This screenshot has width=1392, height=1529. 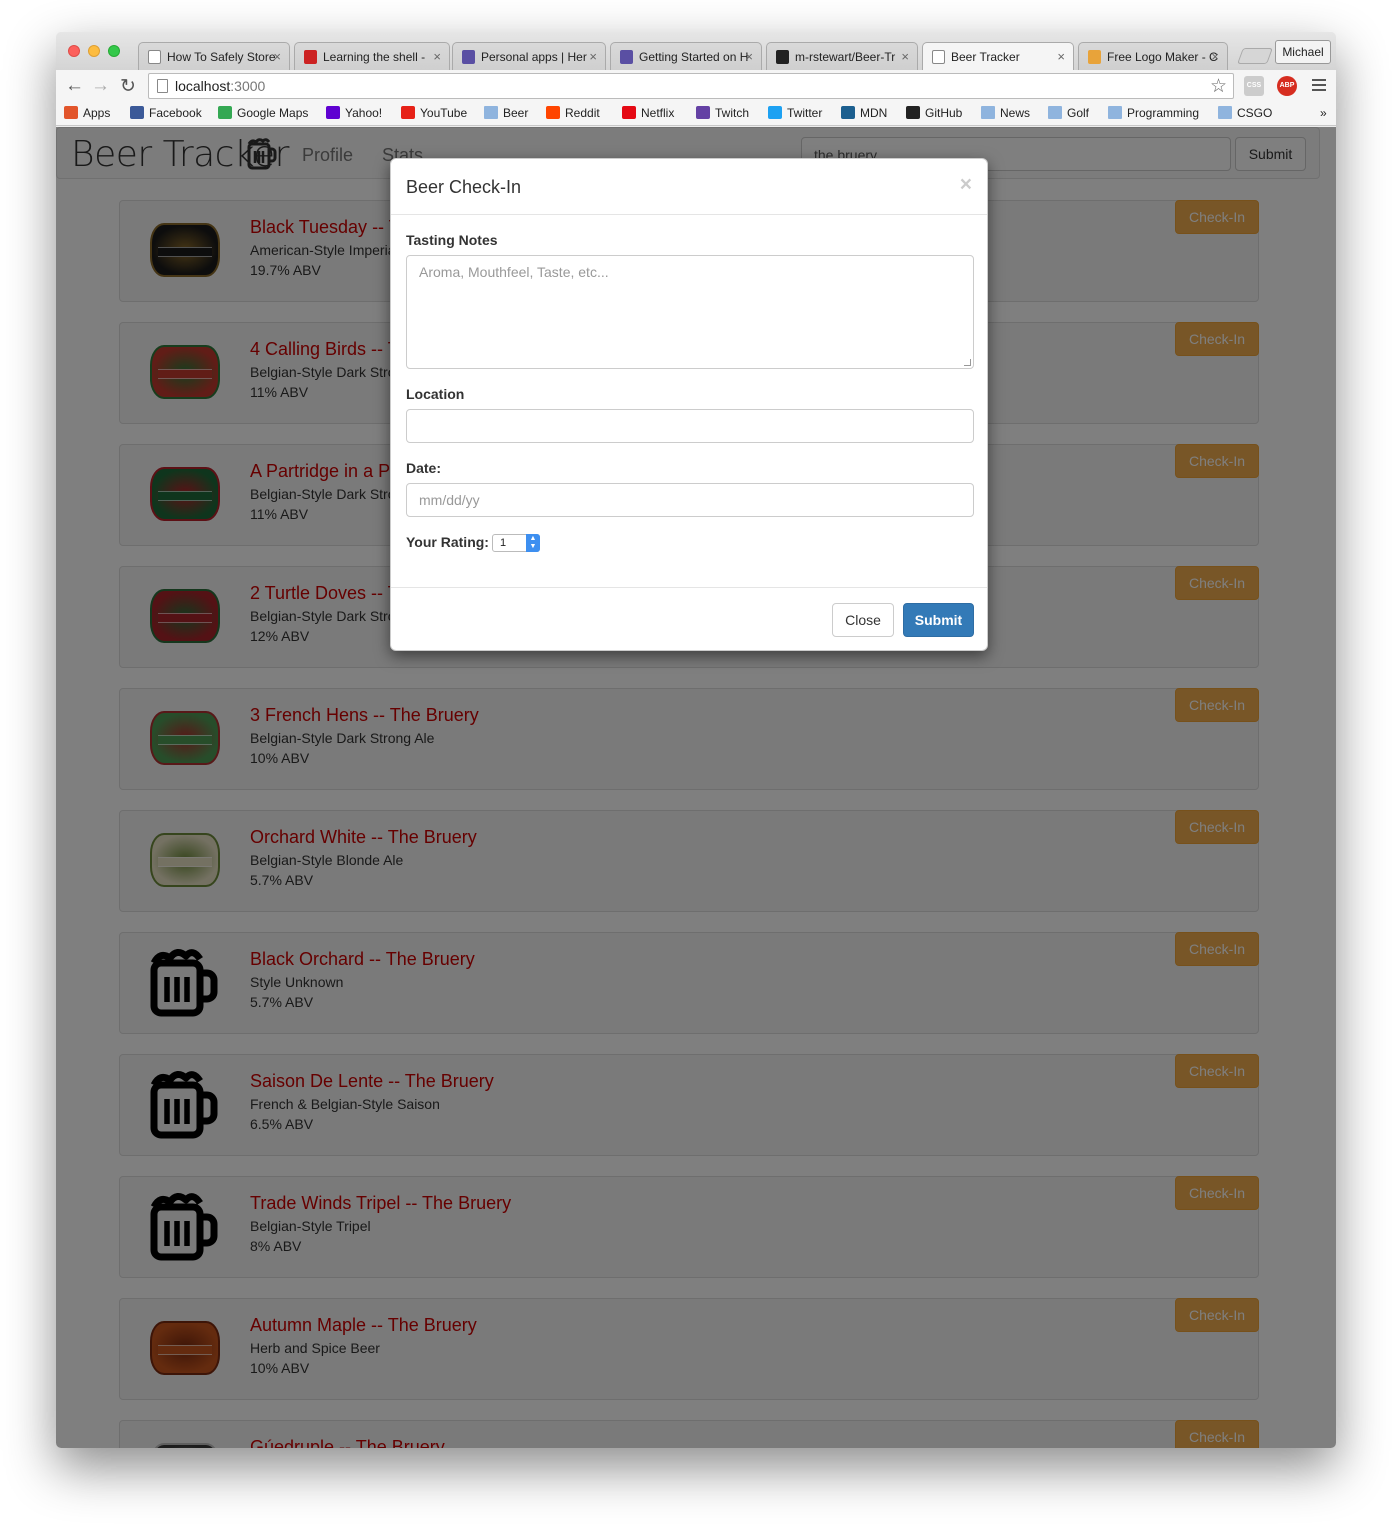 What do you see at coordinates (582, 113) in the screenshot?
I see `bookmark-label: Reddit` at bounding box center [582, 113].